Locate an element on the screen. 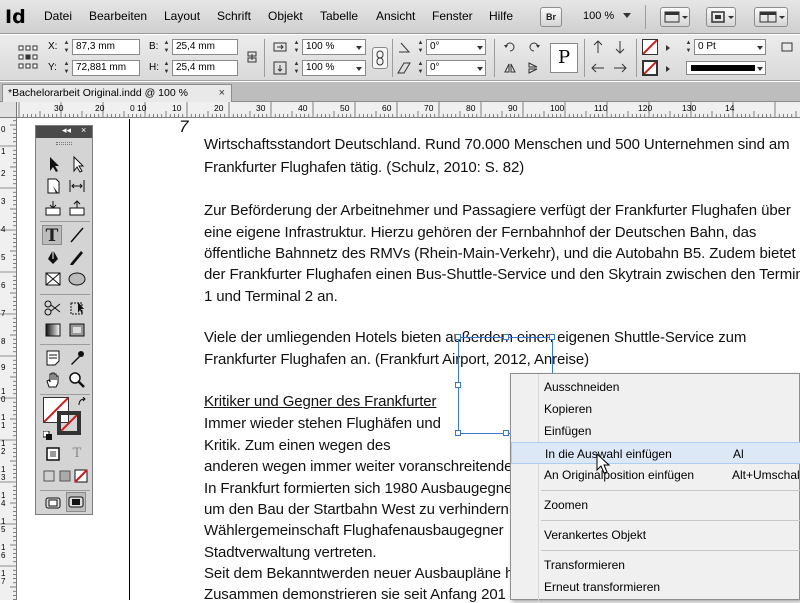  x-stepper: ▲ ▼ is located at coordinates (66, 47).